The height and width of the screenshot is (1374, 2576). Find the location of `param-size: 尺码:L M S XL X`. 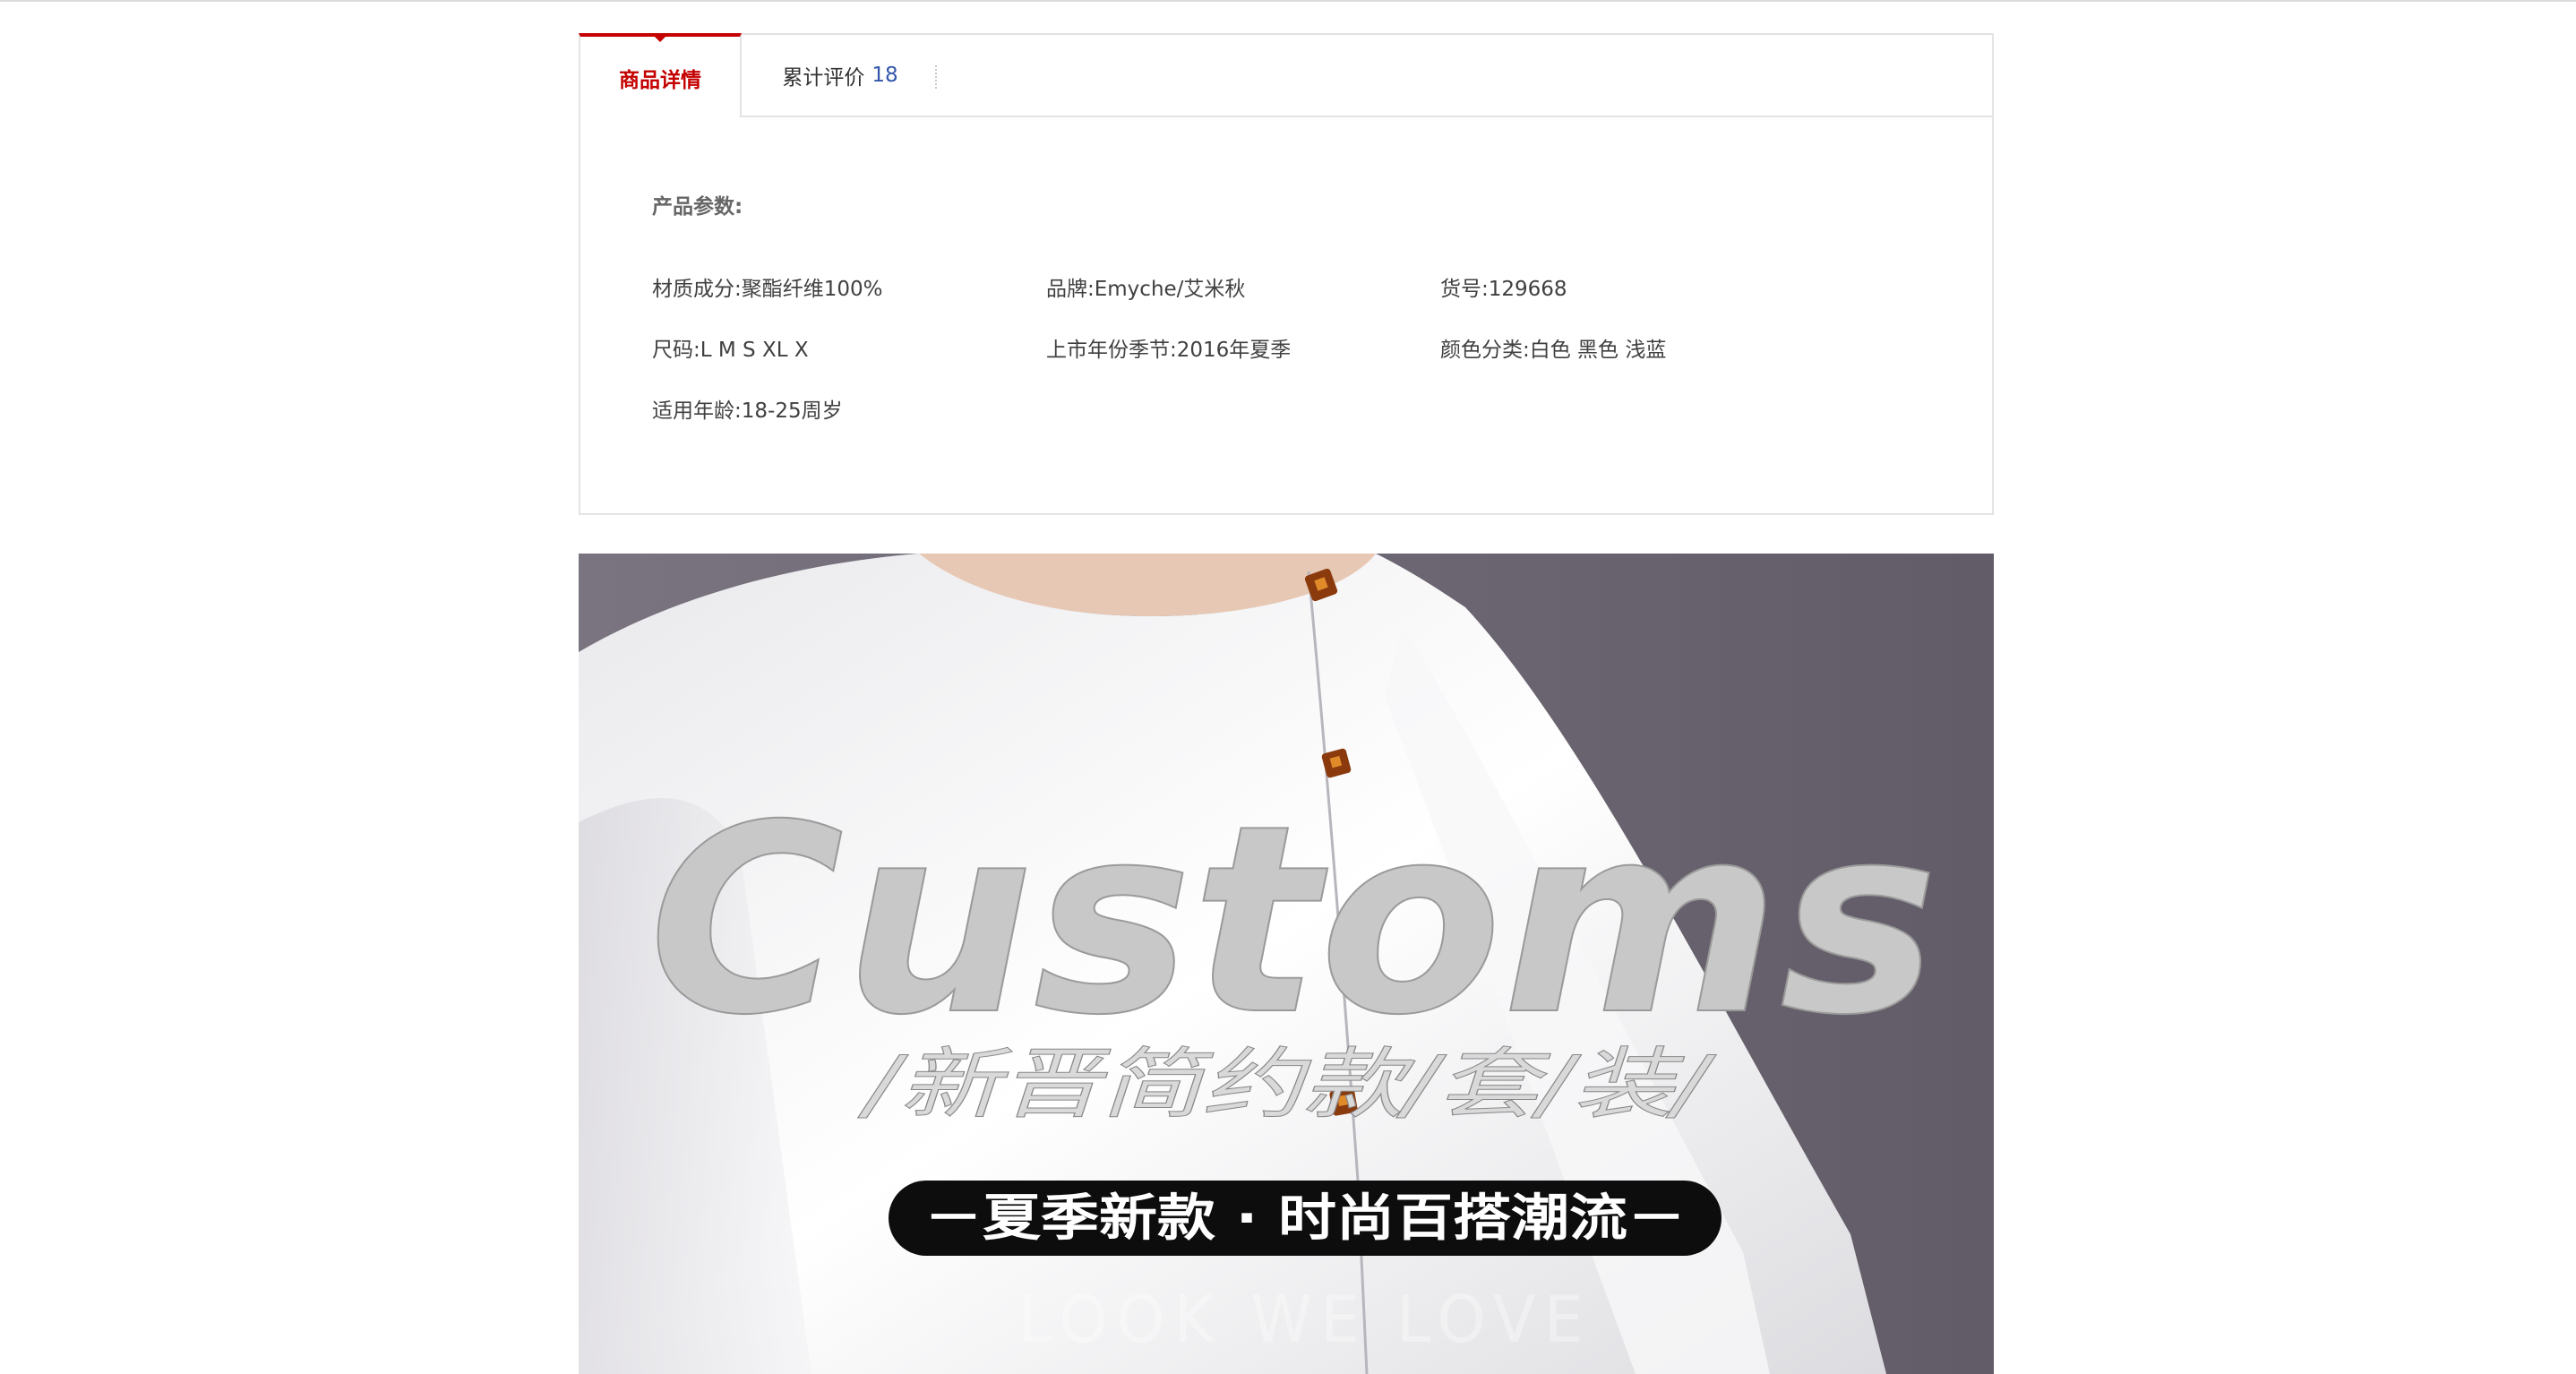

param-size: 尺码:L M S XL X is located at coordinates (730, 350).